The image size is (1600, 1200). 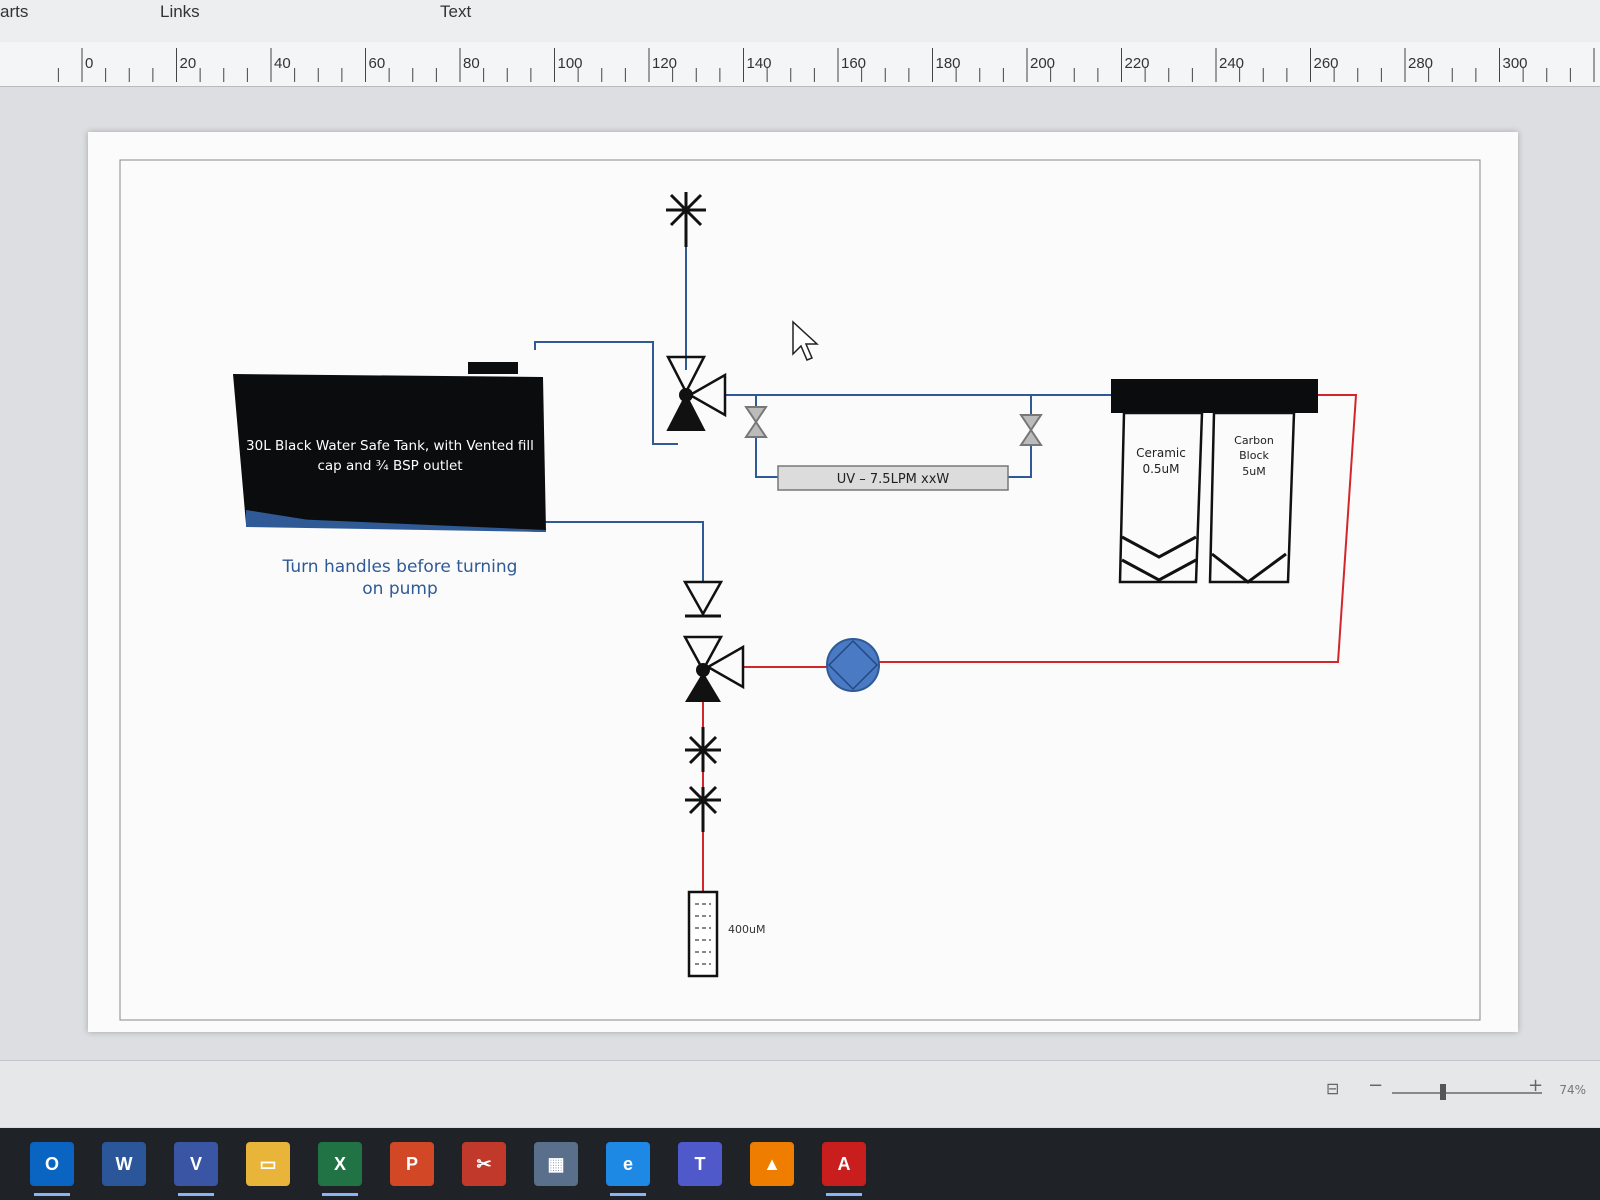 I want to click on strainer, so click(x=703, y=934).